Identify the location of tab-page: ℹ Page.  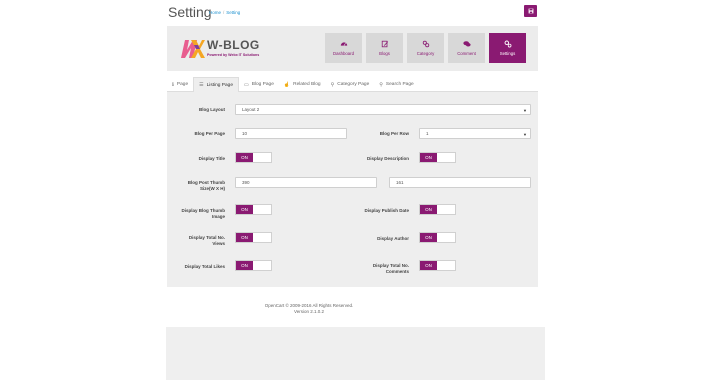
(180, 84).